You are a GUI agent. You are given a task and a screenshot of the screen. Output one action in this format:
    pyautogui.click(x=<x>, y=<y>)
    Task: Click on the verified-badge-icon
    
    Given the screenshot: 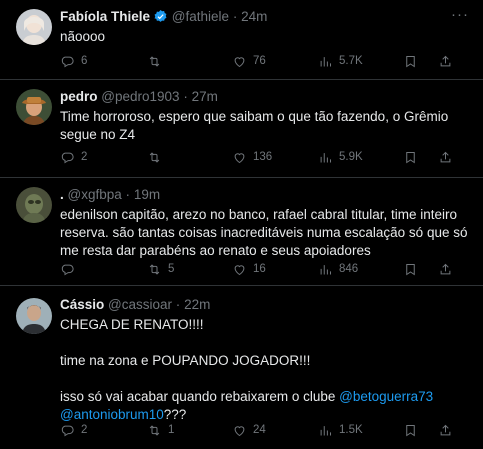 What is the action you would take?
    pyautogui.click(x=160, y=19)
    